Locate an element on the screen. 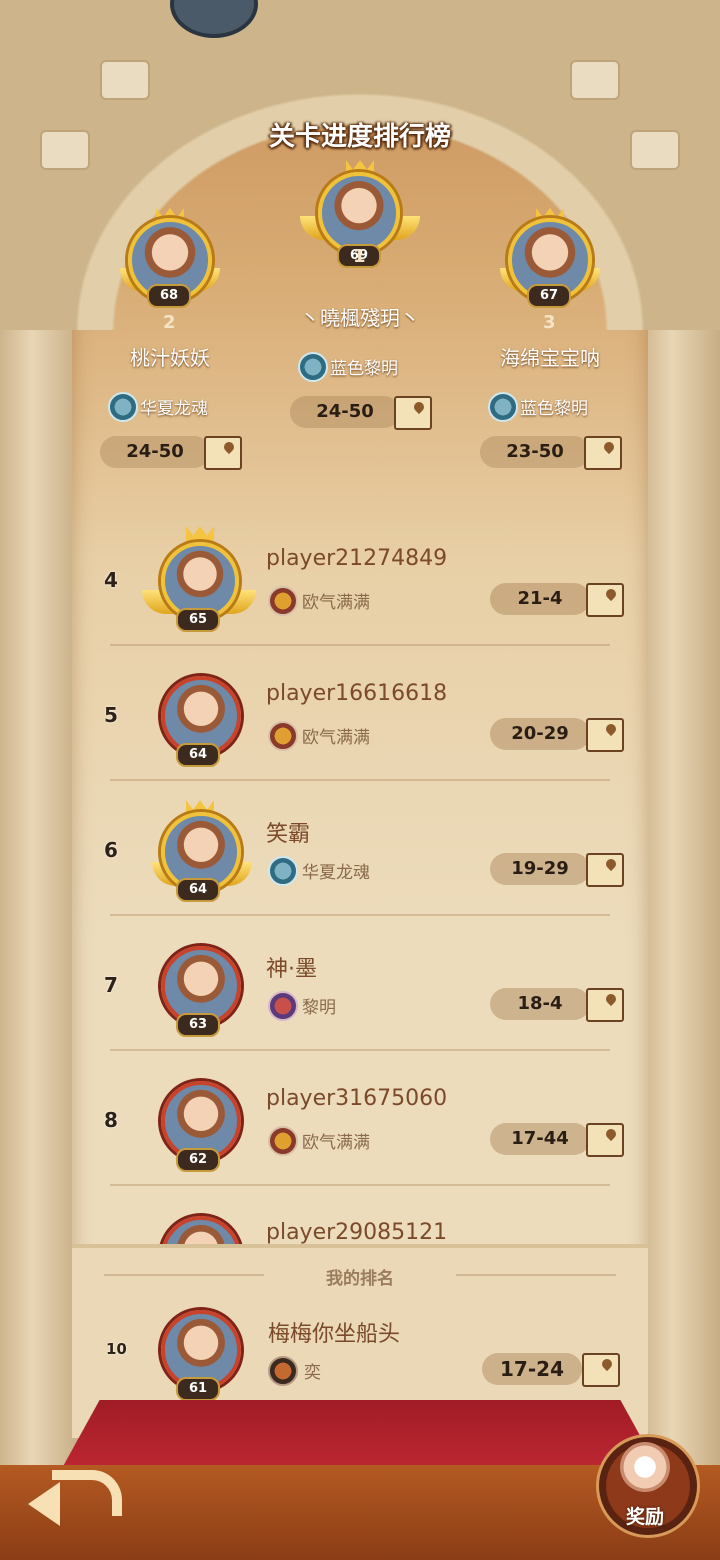  player-name: 丶曉楓殘玥丶 is located at coordinates (360, 318).